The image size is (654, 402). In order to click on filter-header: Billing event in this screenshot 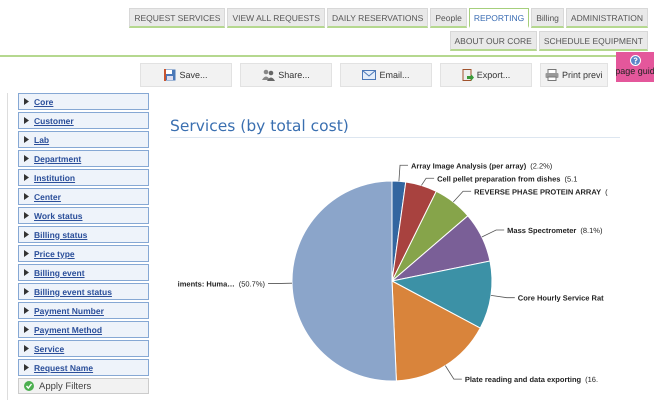, I will do `click(83, 272)`.